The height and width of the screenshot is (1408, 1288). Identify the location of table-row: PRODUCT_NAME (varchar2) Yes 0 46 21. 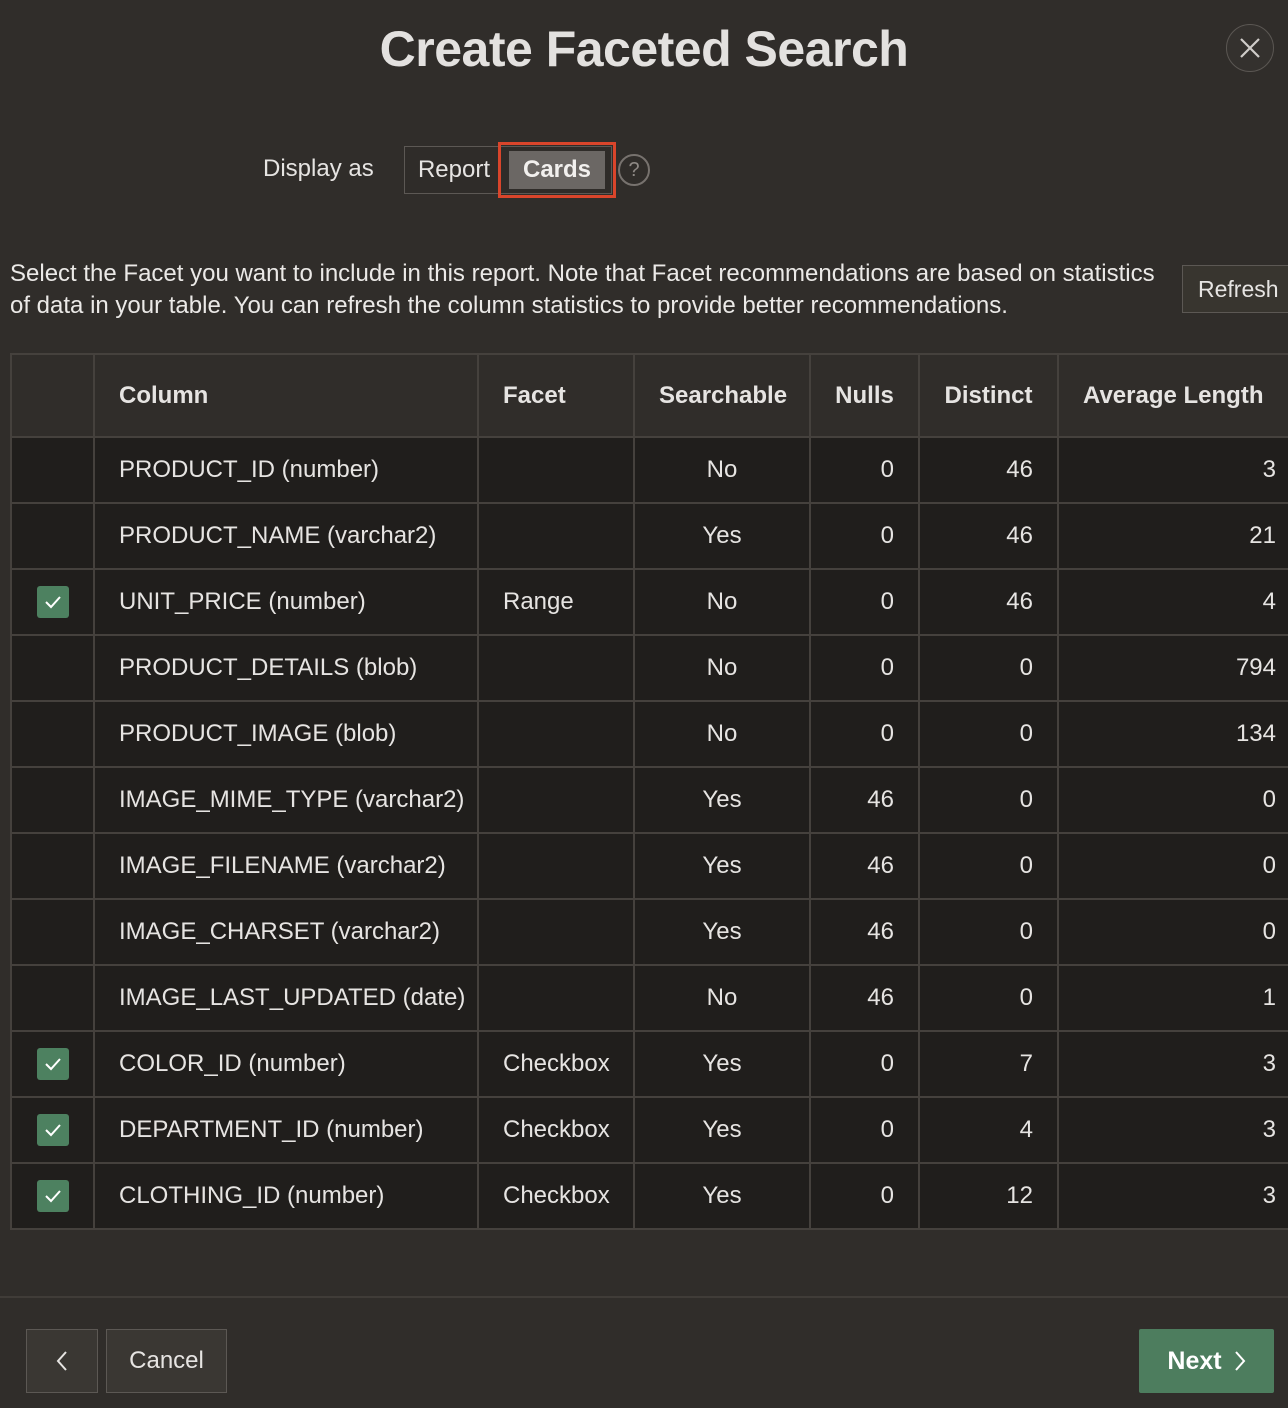
(649, 536).